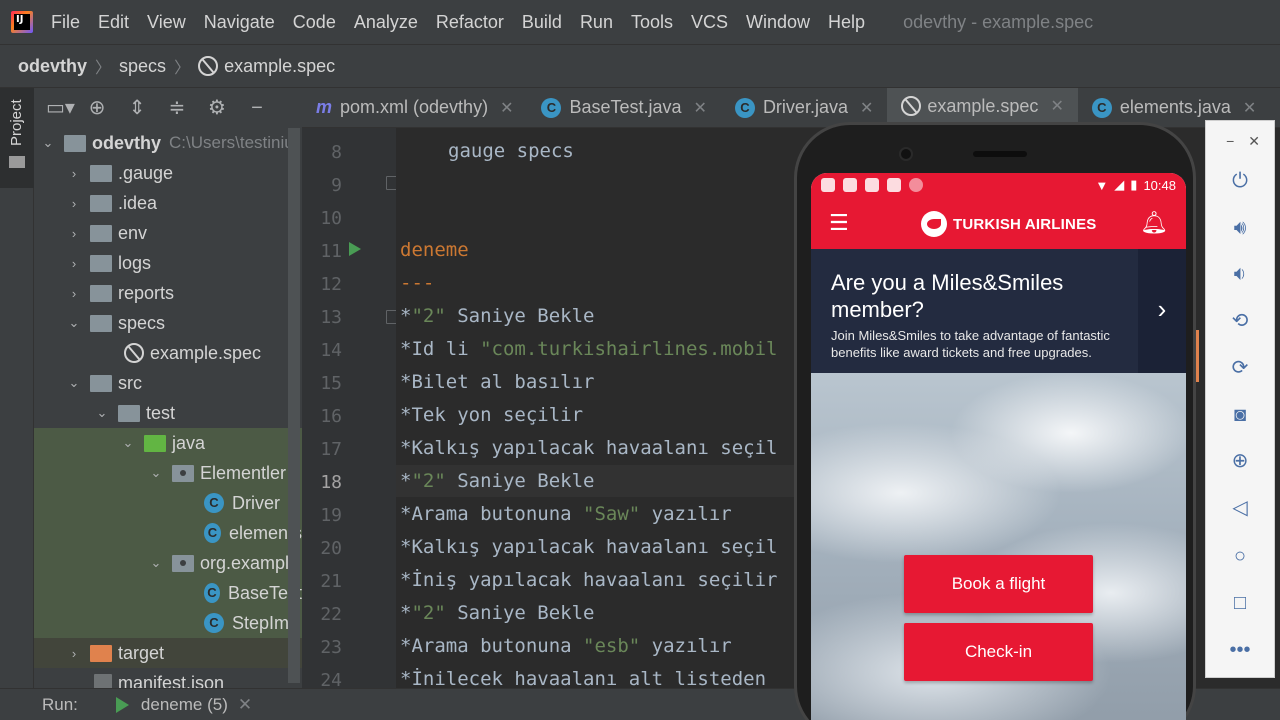 The height and width of the screenshot is (720, 1280). Describe the element at coordinates (183, 705) in the screenshot. I see `run-tab-deneme: deneme (5) ✕` at that location.